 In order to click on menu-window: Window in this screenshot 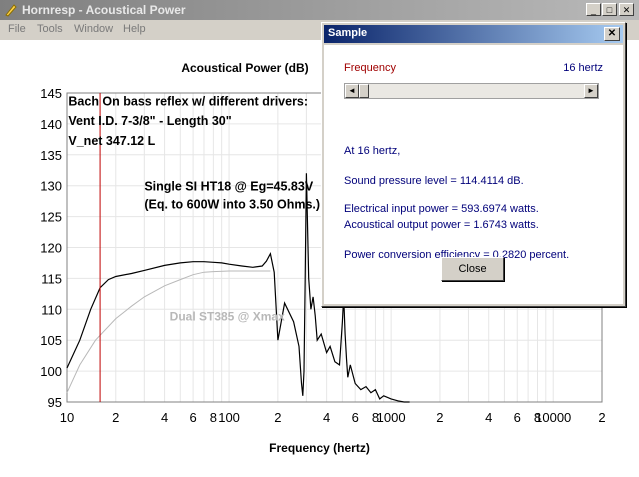, I will do `click(93, 29)`.